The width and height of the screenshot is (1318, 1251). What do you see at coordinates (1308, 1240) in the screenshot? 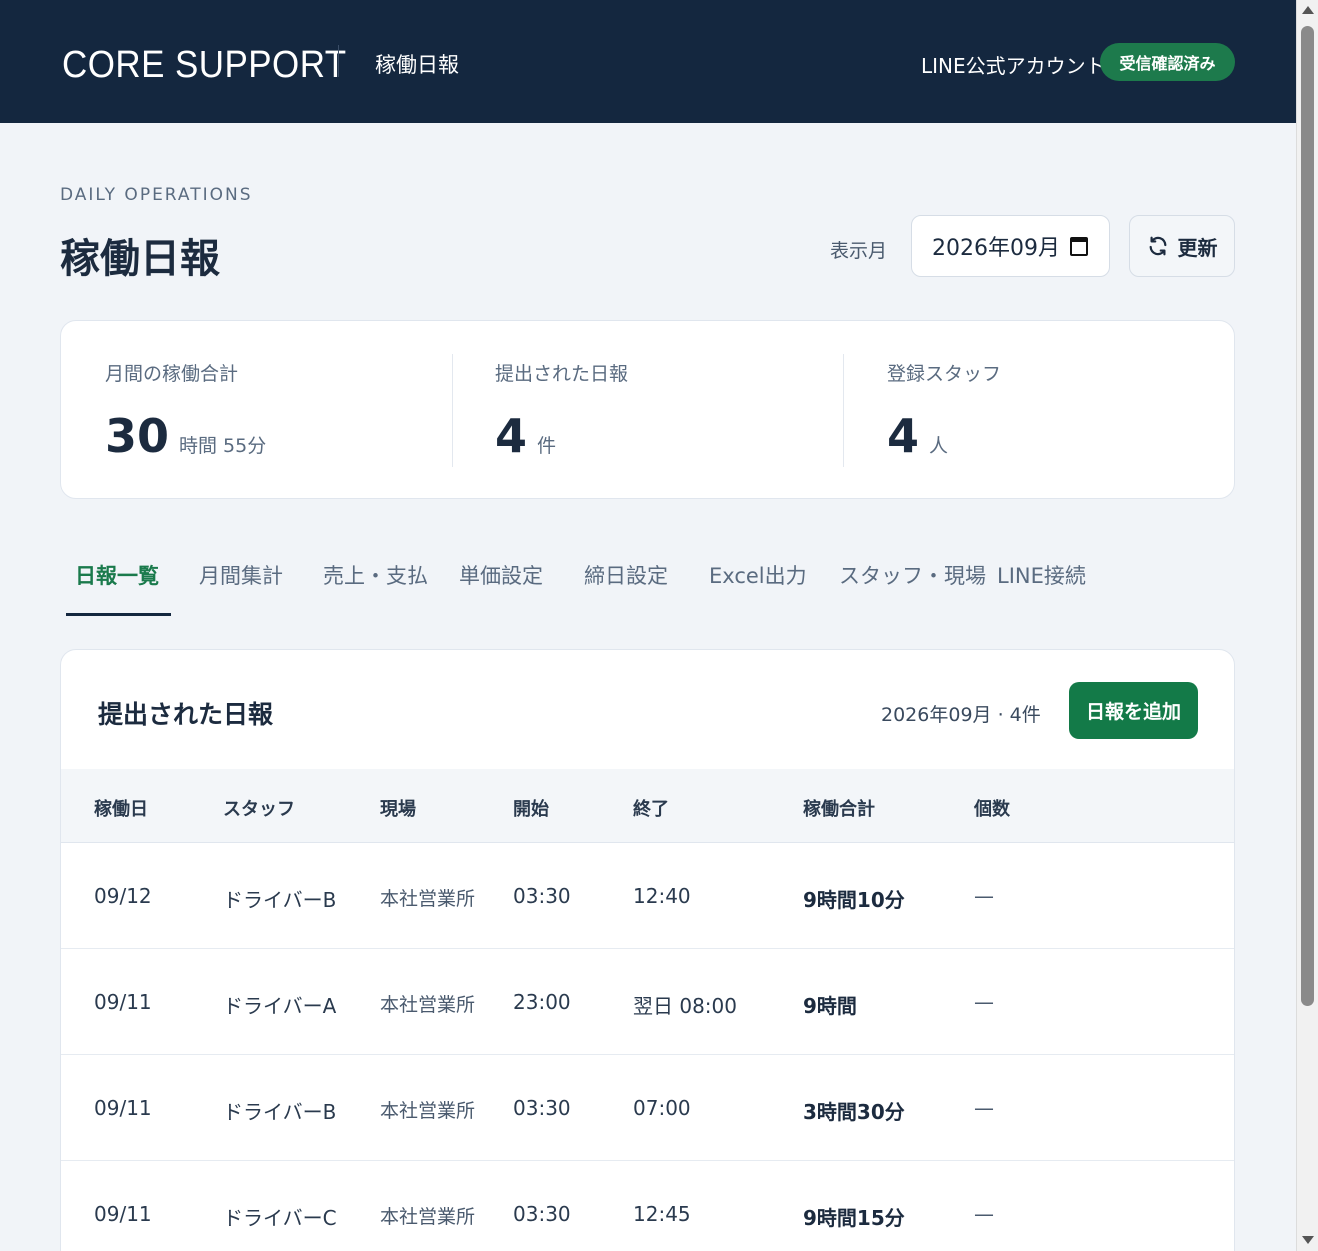
I see `scroll-down-arrow-icon` at bounding box center [1308, 1240].